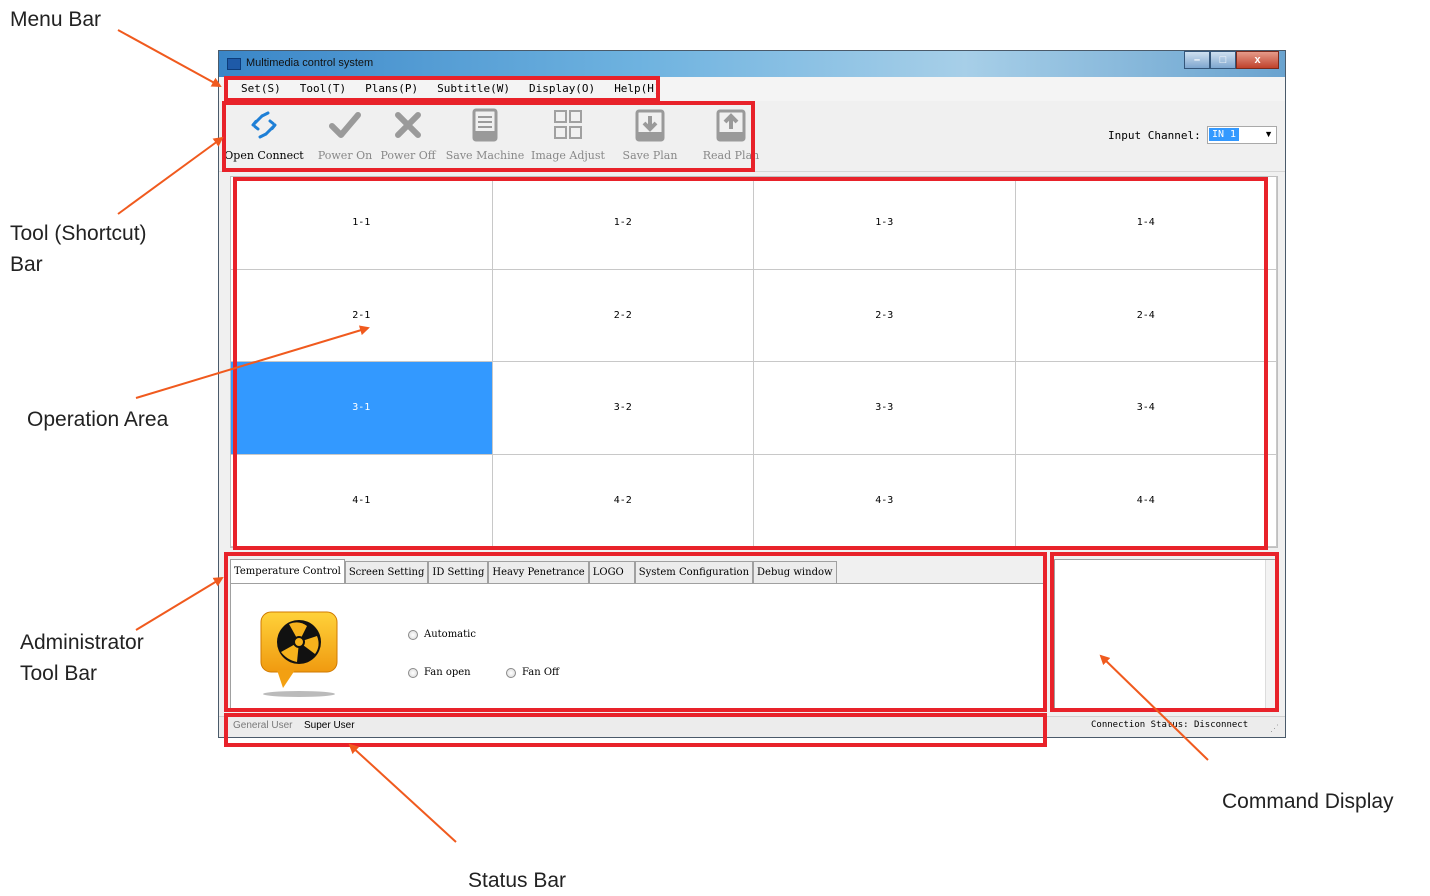 The image size is (1430, 896). What do you see at coordinates (517, 880) in the screenshot?
I see `label-status-bar: Status Bar` at bounding box center [517, 880].